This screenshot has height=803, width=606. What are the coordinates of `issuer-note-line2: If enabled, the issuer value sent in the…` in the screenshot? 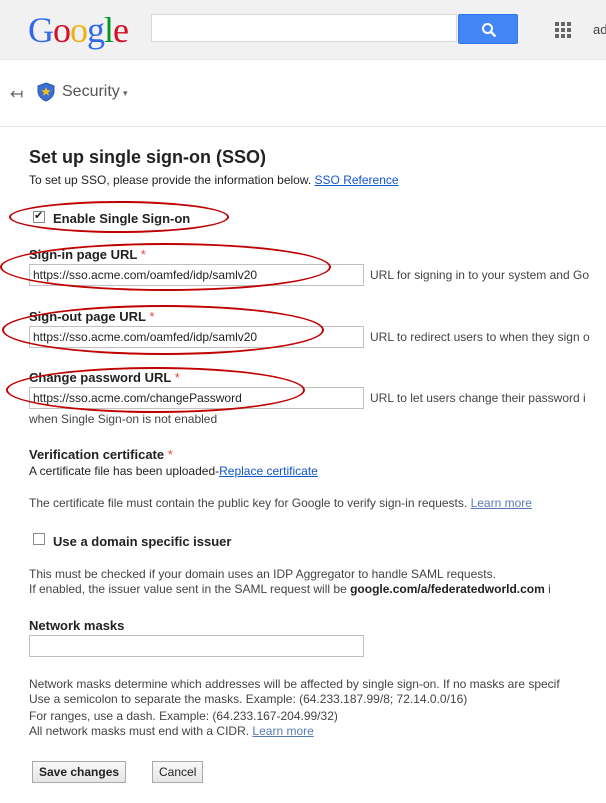 It's located at (290, 589).